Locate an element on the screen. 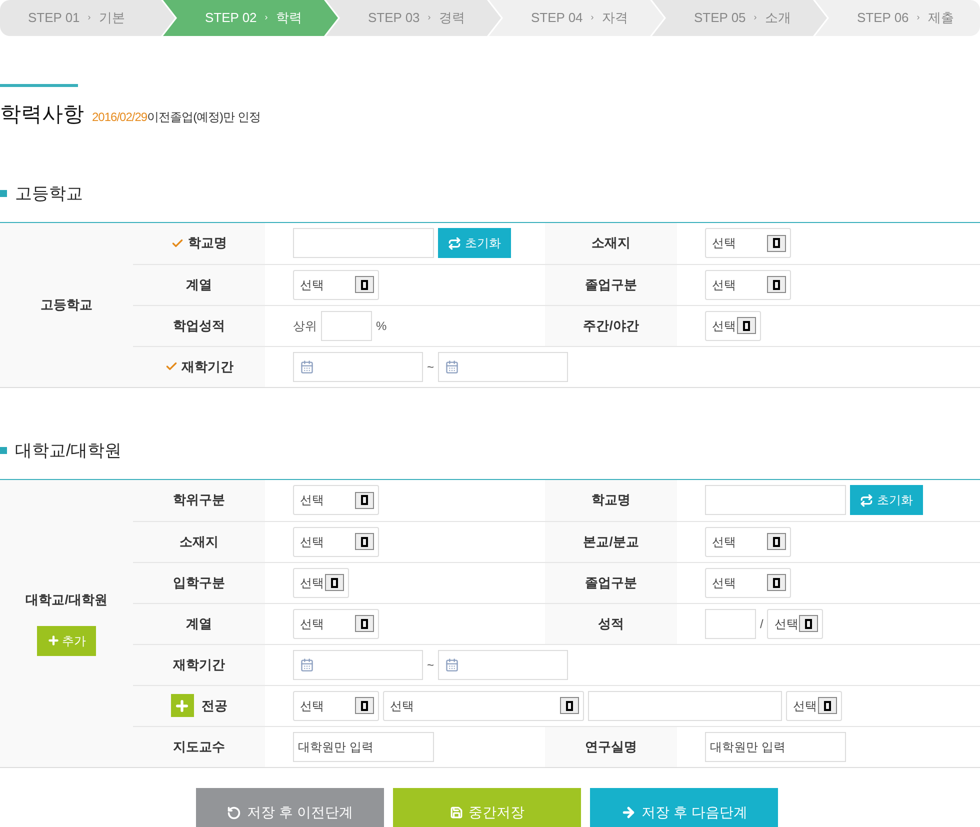  save-icon is located at coordinates (456, 812).